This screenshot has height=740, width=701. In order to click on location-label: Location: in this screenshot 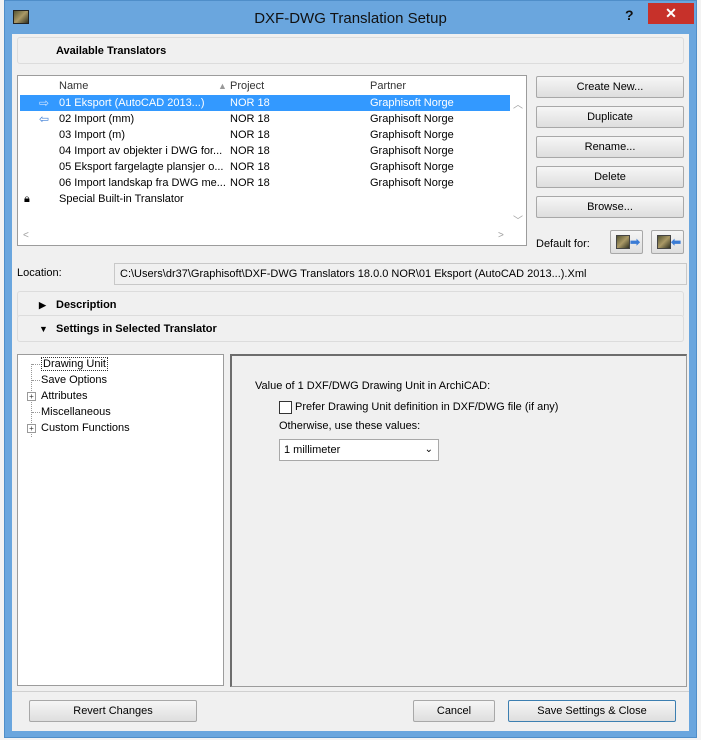, I will do `click(39, 273)`.